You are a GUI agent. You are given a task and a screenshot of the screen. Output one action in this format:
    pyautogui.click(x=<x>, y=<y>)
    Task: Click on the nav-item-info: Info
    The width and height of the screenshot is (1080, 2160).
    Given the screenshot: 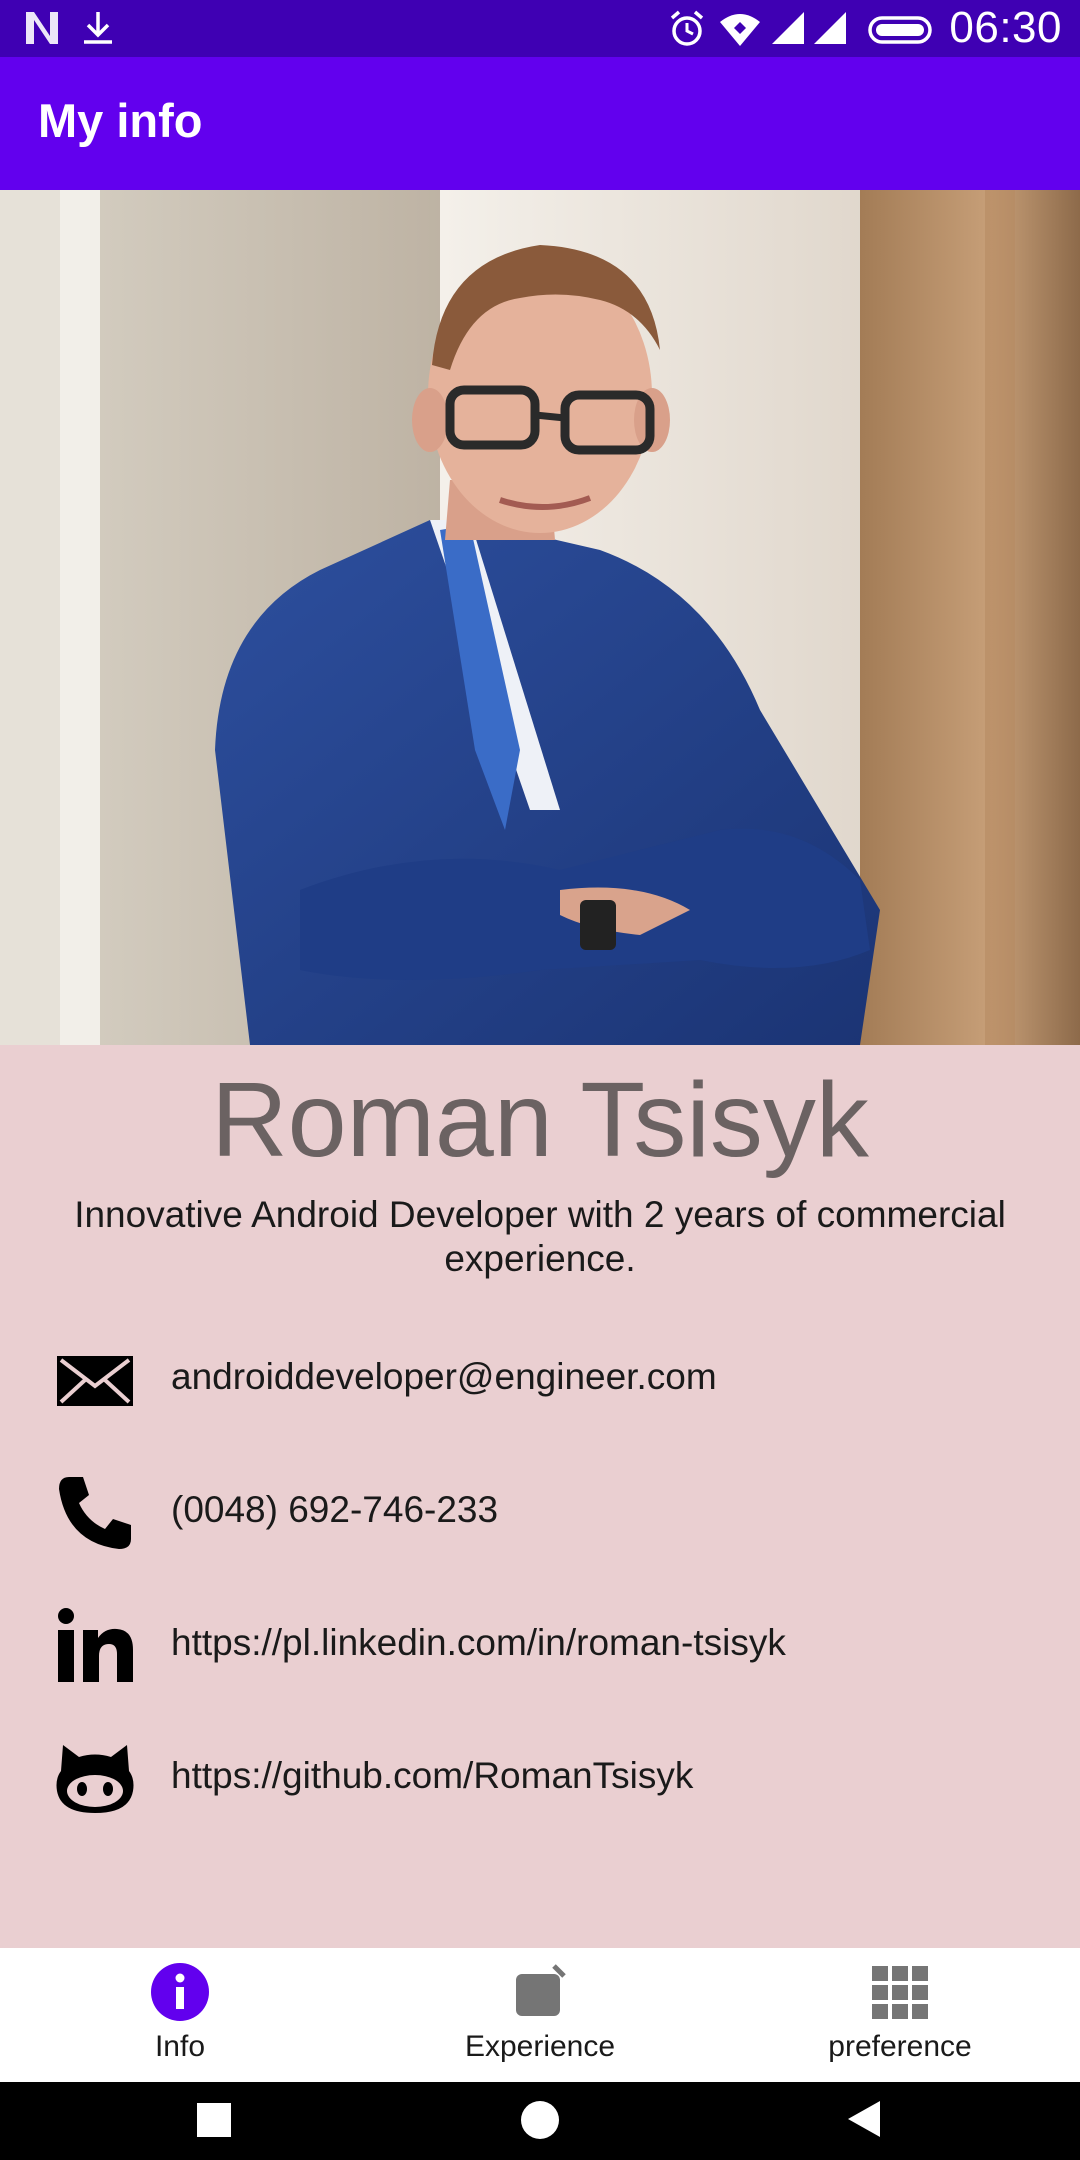 What is the action you would take?
    pyautogui.click(x=180, y=2015)
    